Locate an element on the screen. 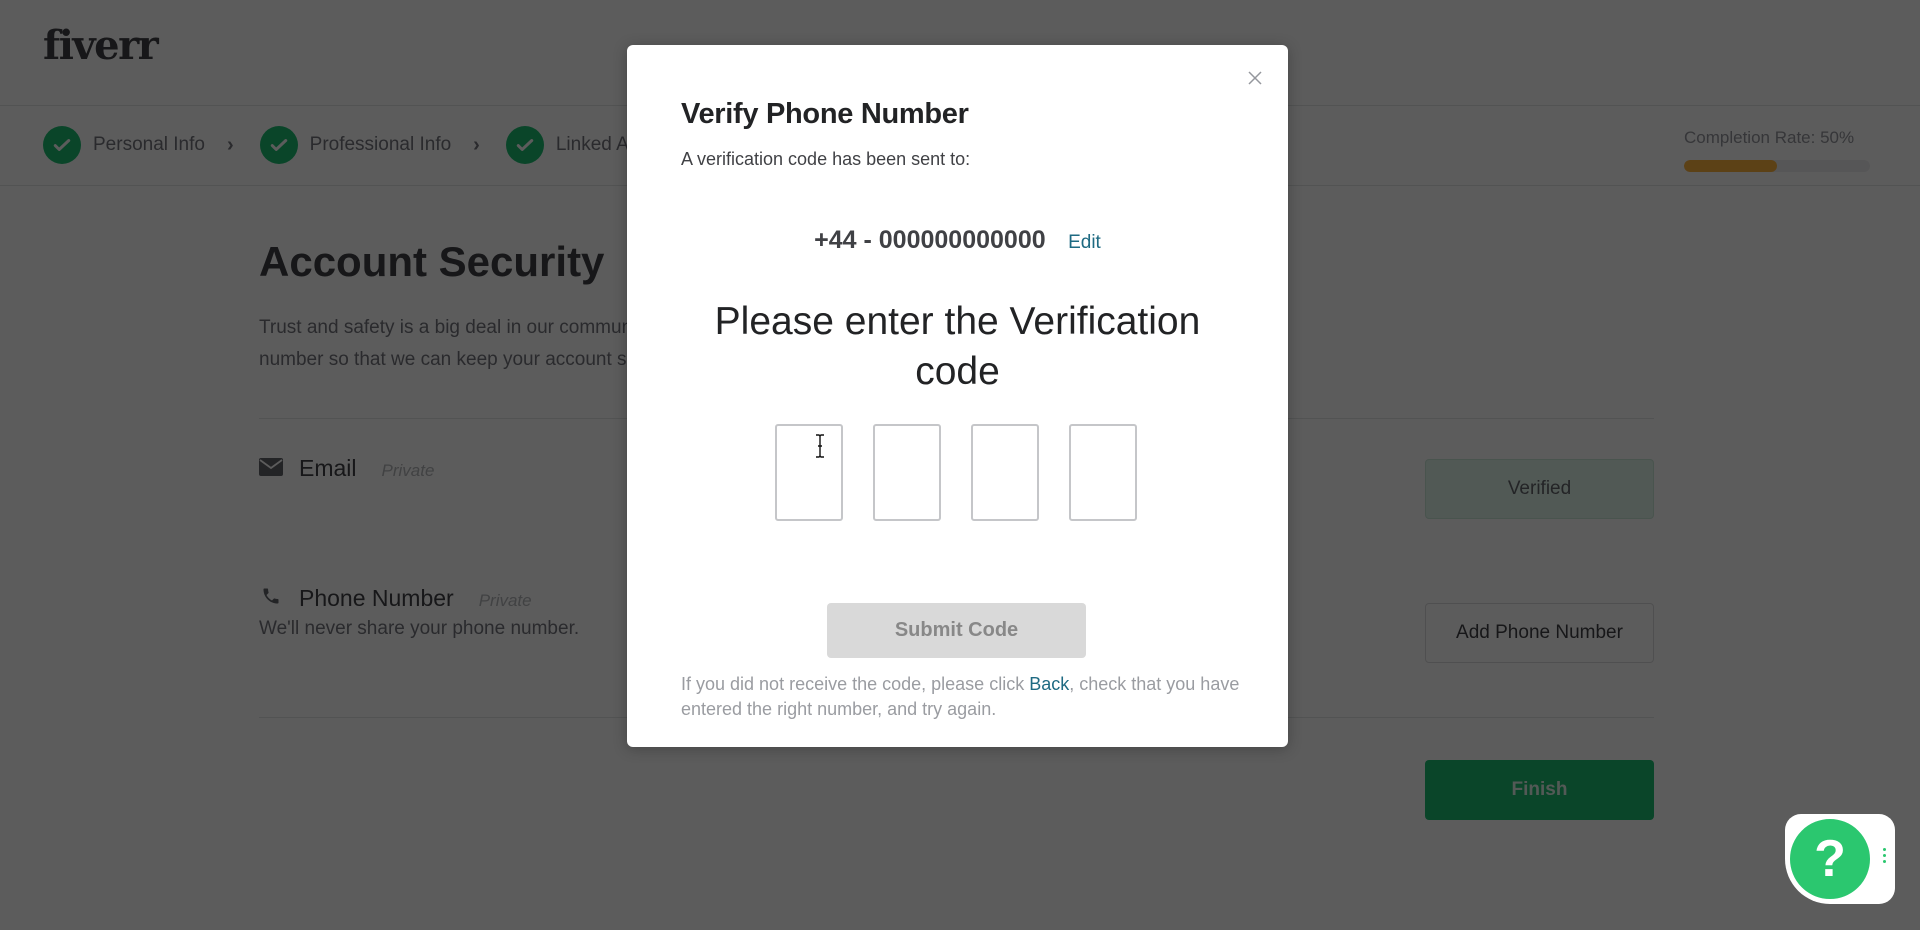 The height and width of the screenshot is (930, 1920). help-widget: ? is located at coordinates (1840, 859).